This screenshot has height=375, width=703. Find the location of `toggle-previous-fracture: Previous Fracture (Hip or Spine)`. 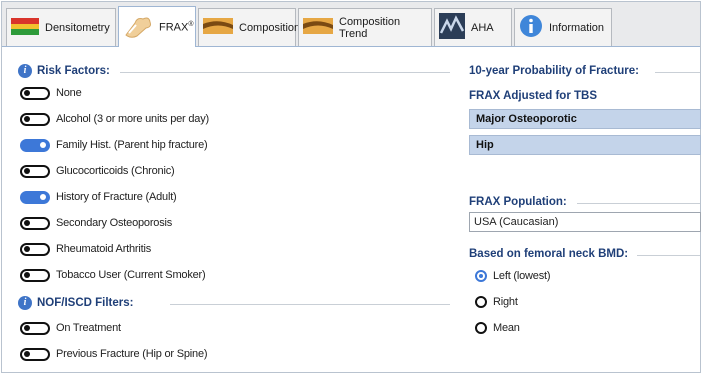

toggle-previous-fracture: Previous Fracture (Hip or Spine) is located at coordinates (114, 354).